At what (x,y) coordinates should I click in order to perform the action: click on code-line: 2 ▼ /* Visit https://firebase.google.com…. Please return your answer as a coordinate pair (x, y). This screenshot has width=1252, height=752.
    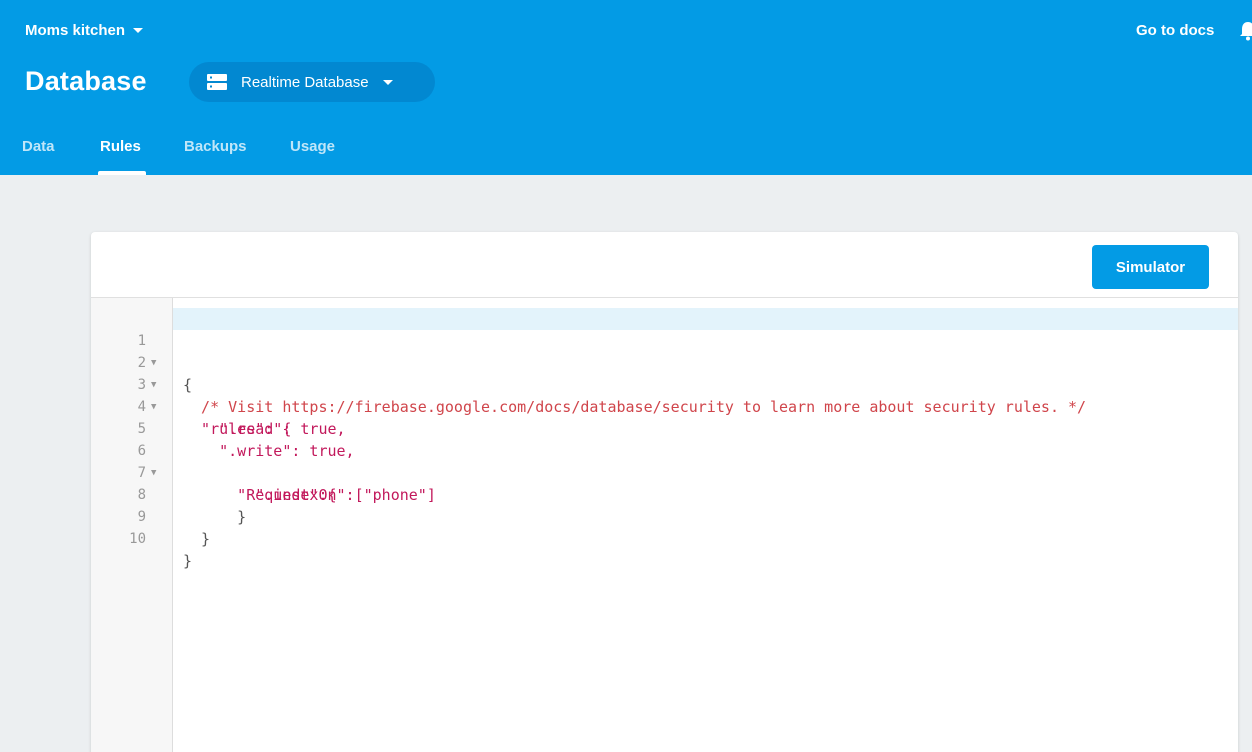
    Looking at the image, I should click on (664, 373).